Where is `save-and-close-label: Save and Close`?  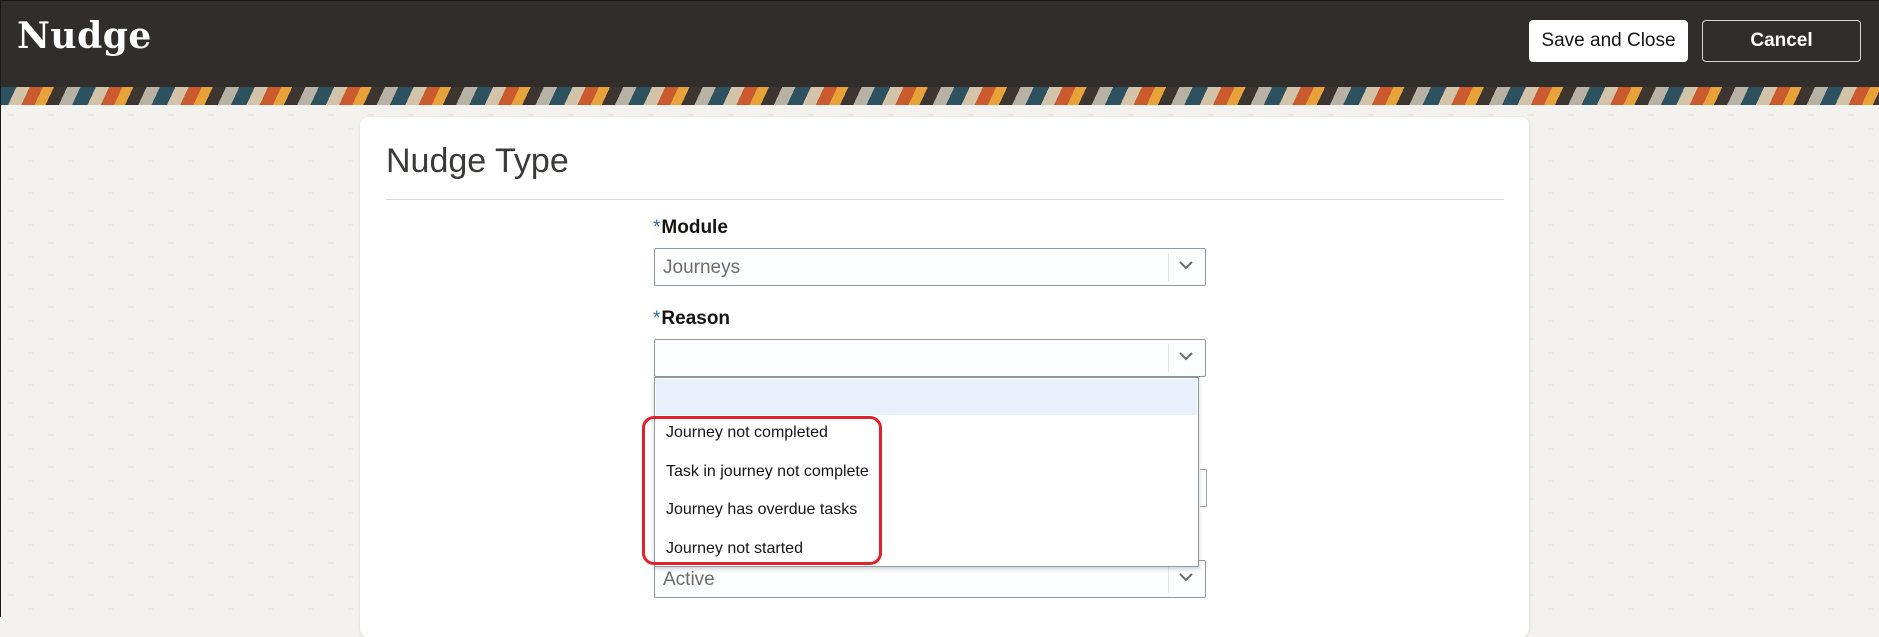
save-and-close-label: Save and Close is located at coordinates (1608, 40).